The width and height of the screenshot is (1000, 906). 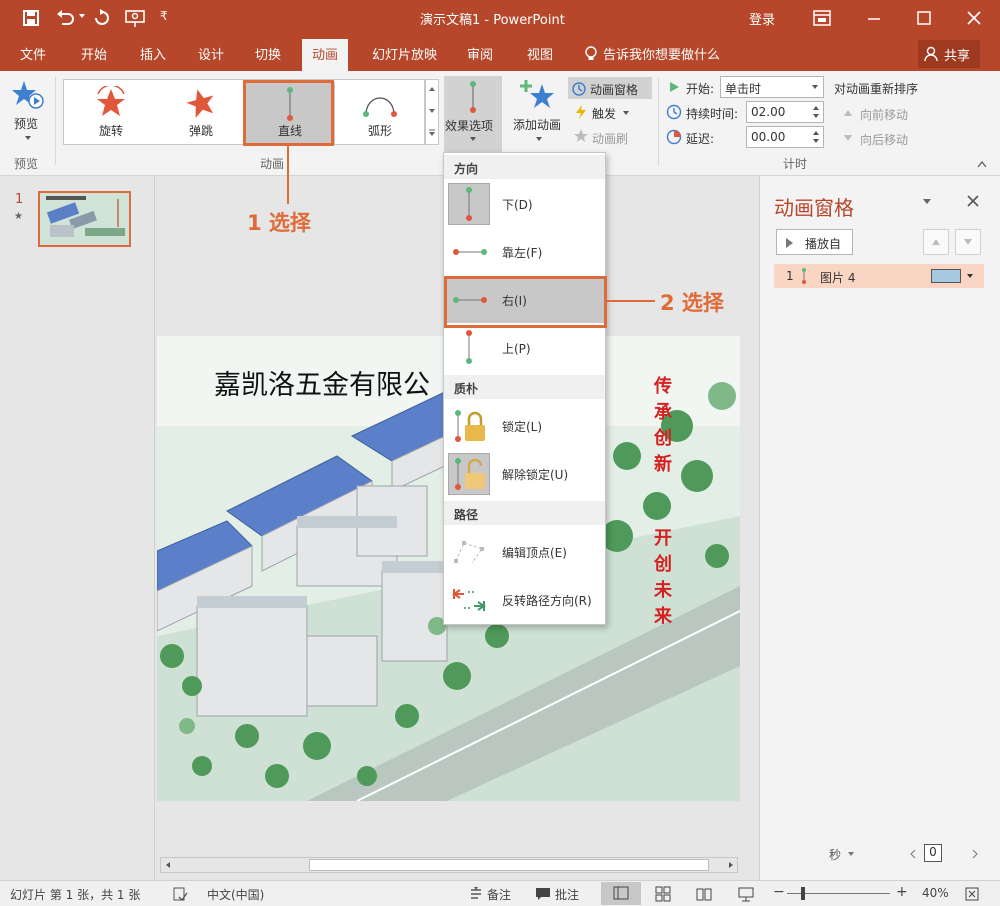 What do you see at coordinates (581, 135) in the screenshot?
I see `painter-star-icon` at bounding box center [581, 135].